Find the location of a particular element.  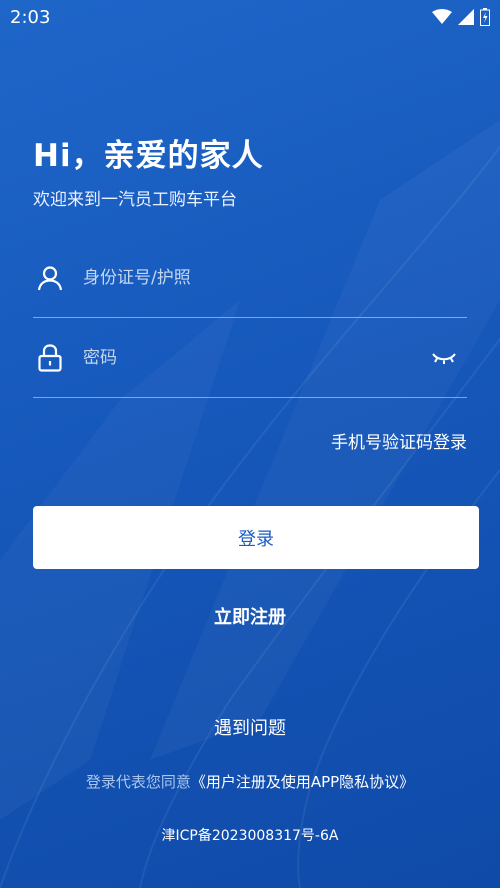

eye-closed-icon is located at coordinates (444, 358).